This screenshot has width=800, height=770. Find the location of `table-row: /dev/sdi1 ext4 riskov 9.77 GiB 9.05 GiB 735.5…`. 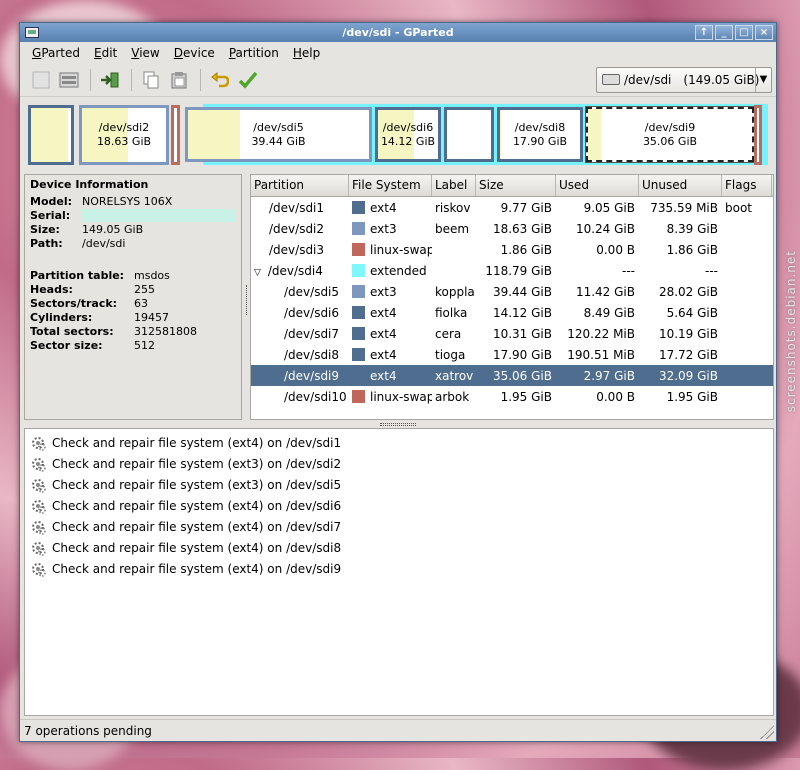

table-row: /dev/sdi1 ext4 riskov 9.77 GiB 9.05 GiB 735.5… is located at coordinates (512, 207).